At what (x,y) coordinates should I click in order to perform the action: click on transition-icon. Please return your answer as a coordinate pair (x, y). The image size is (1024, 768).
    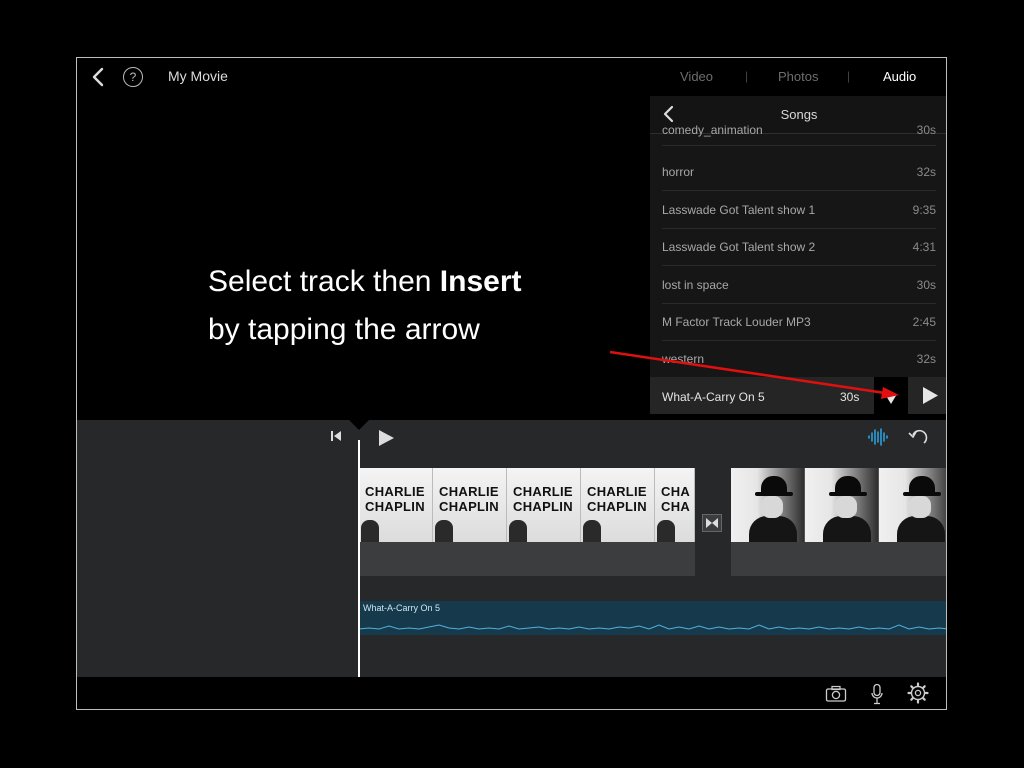
    Looking at the image, I should click on (712, 523).